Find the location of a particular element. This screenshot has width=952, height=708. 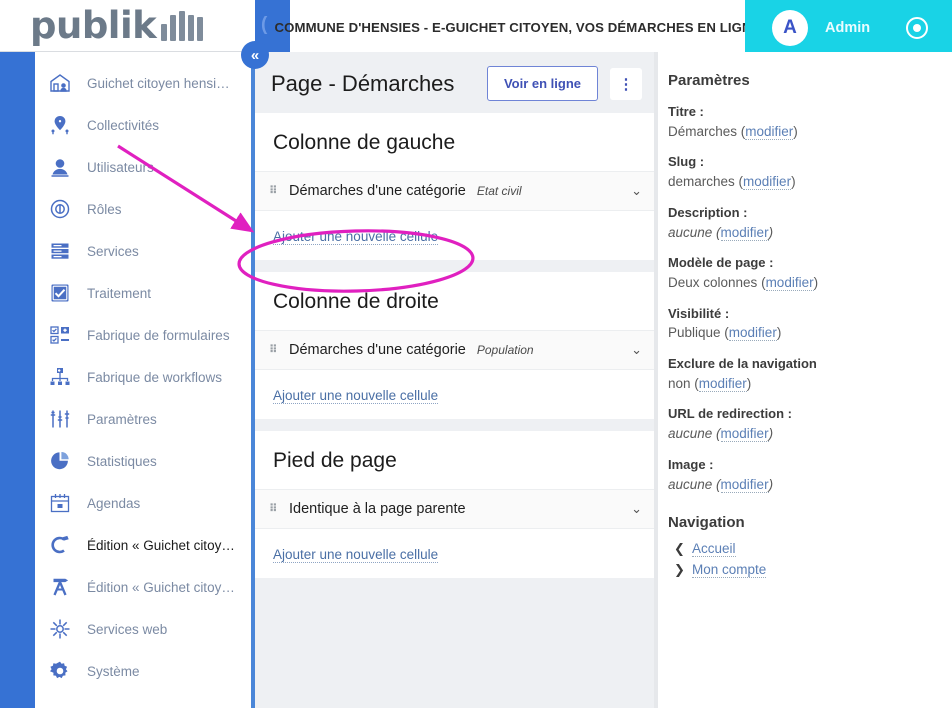

sidebar-item-parametres: Paramètres is located at coordinates (143, 419).